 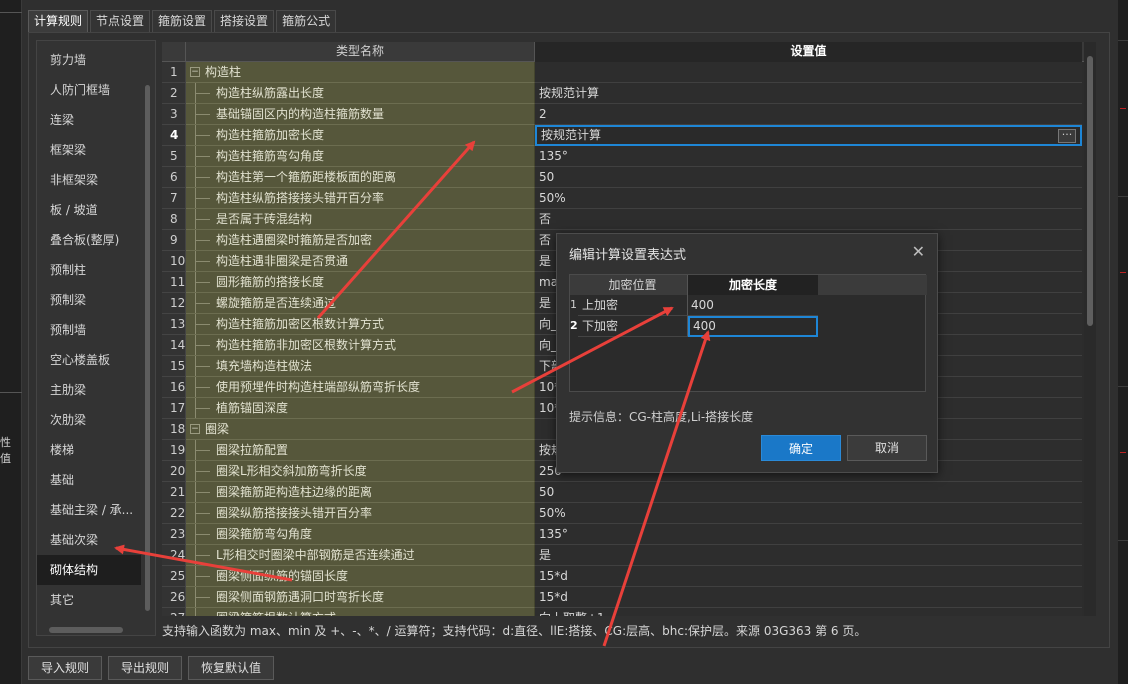 I want to click on rule-value, so click(x=808, y=72).